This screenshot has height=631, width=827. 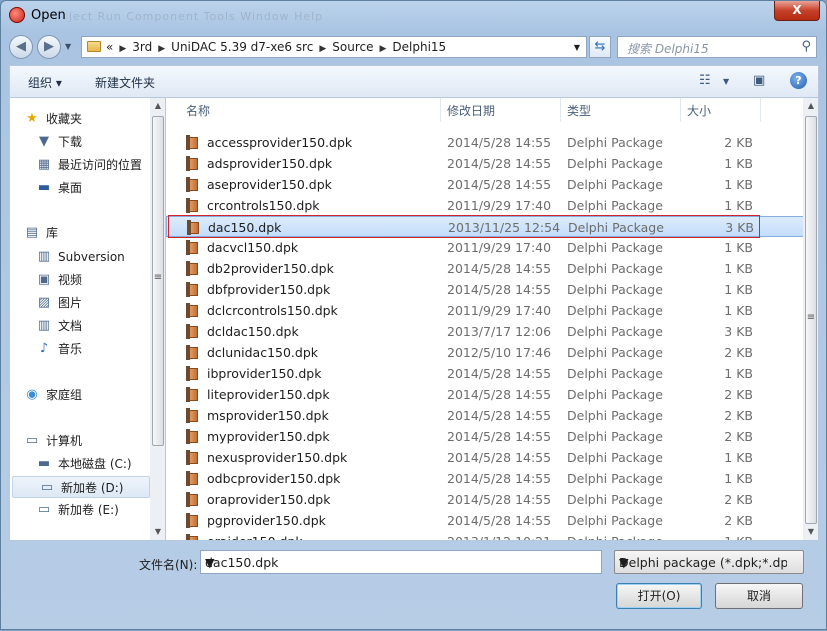 I want to click on nav-homegroup: ◉ 家庭组, so click(x=80, y=395).